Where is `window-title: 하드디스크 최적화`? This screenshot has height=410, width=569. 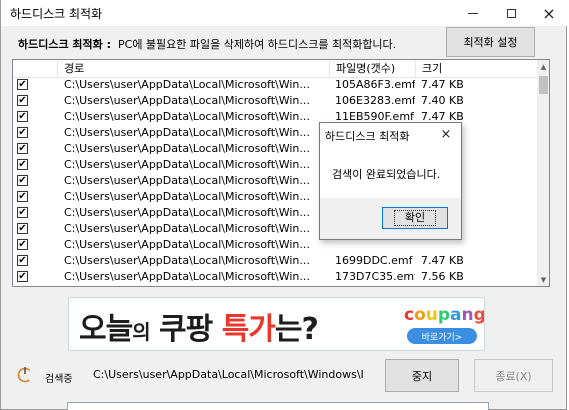 window-title: 하드디스크 최적화 is located at coordinates (56, 14).